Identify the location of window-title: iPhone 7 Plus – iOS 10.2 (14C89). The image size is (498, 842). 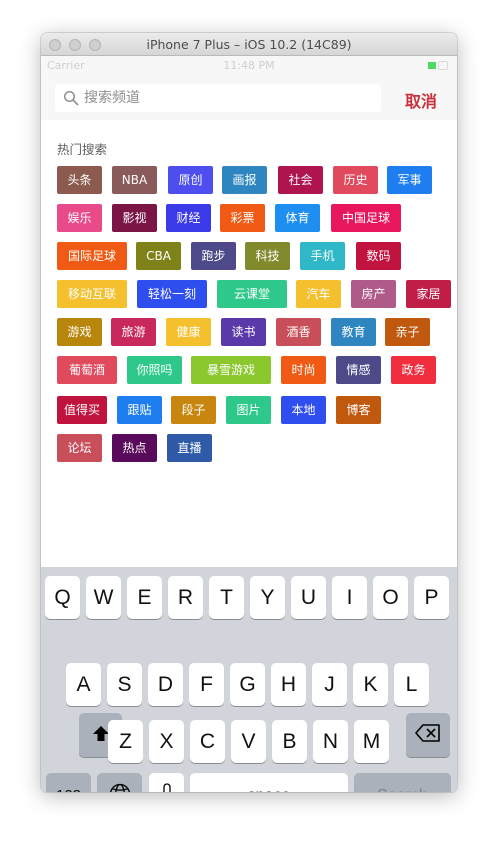
(249, 44).